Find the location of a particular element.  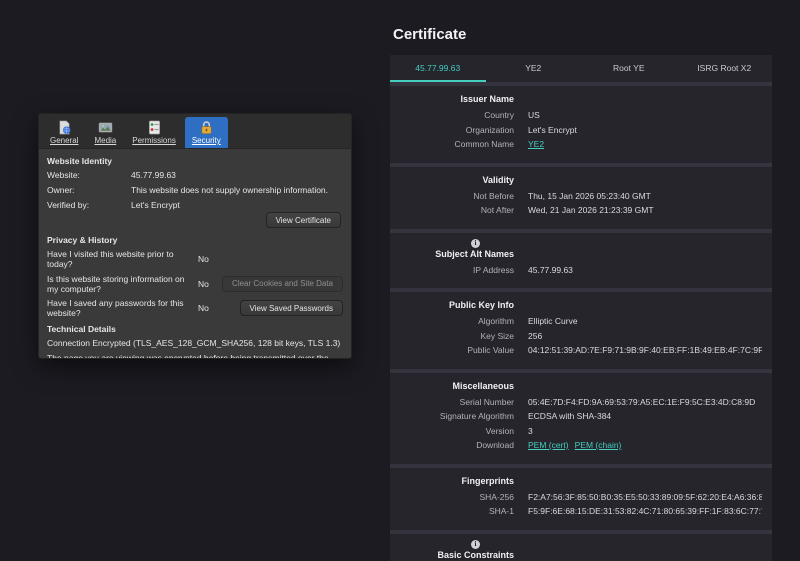

verified-by-value: Let's Encrypt is located at coordinates (155, 205).